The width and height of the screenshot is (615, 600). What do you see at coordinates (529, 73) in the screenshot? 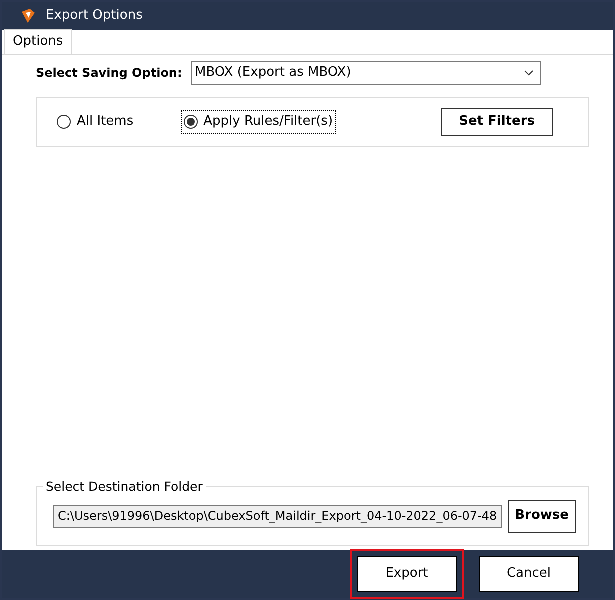
I see `chevron-down-icon` at bounding box center [529, 73].